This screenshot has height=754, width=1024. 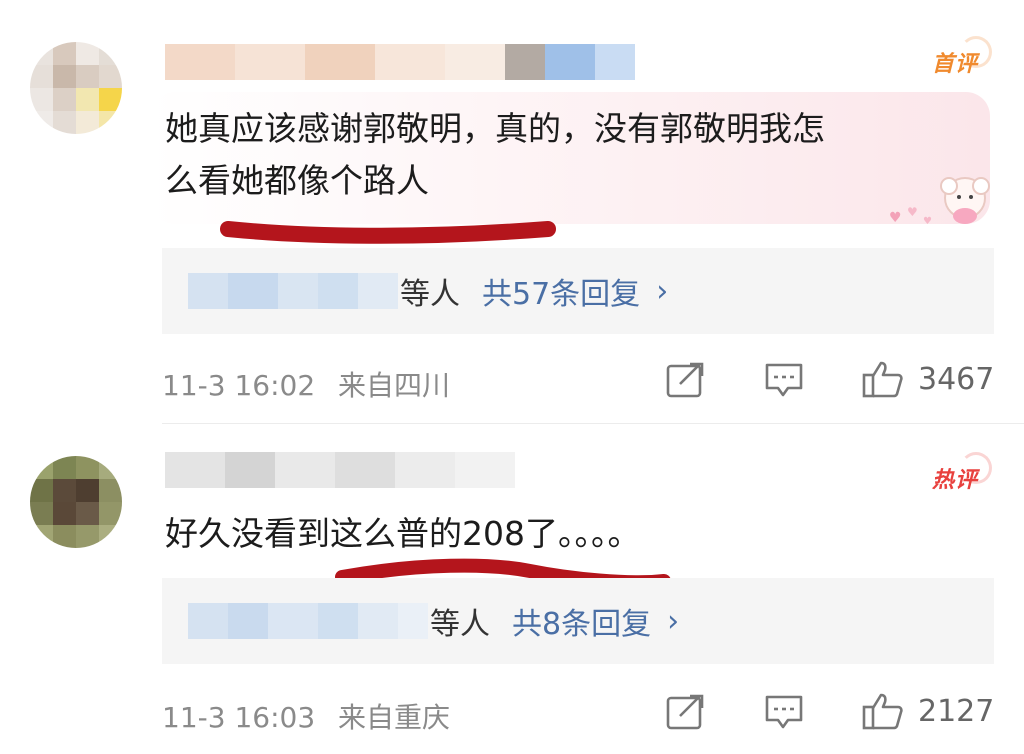 I want to click on timestamp: 11-3 16:02, so click(x=239, y=385).